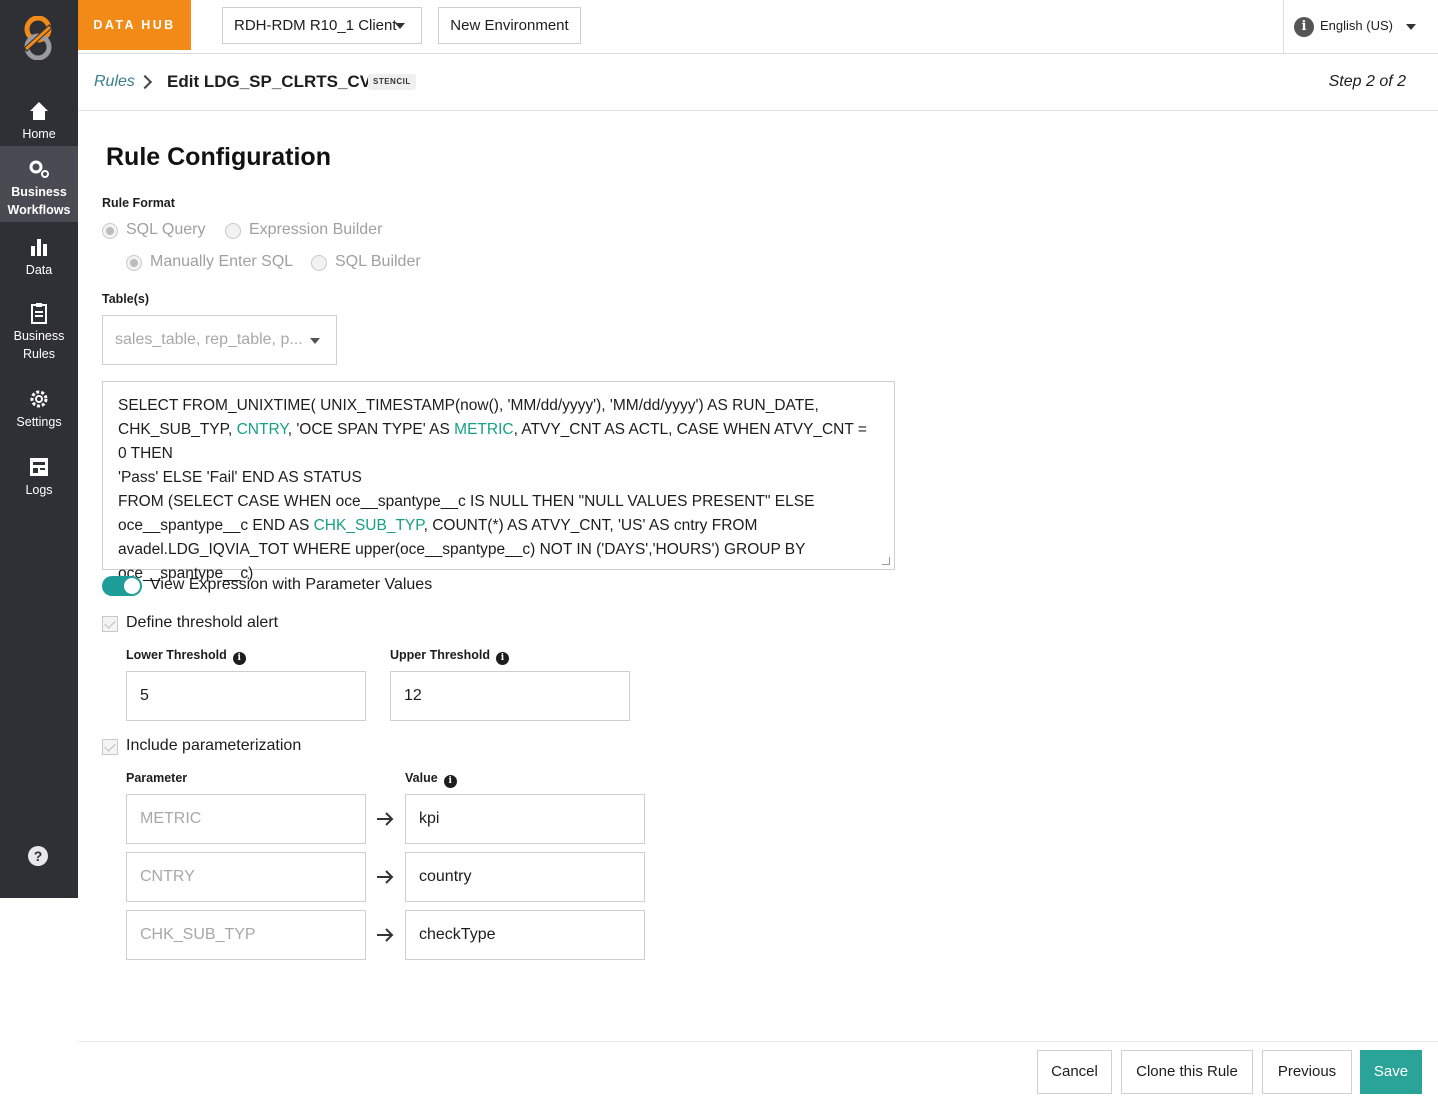 The height and width of the screenshot is (1100, 1438). What do you see at coordinates (38, 856) in the screenshot?
I see `help-icon: ?` at bounding box center [38, 856].